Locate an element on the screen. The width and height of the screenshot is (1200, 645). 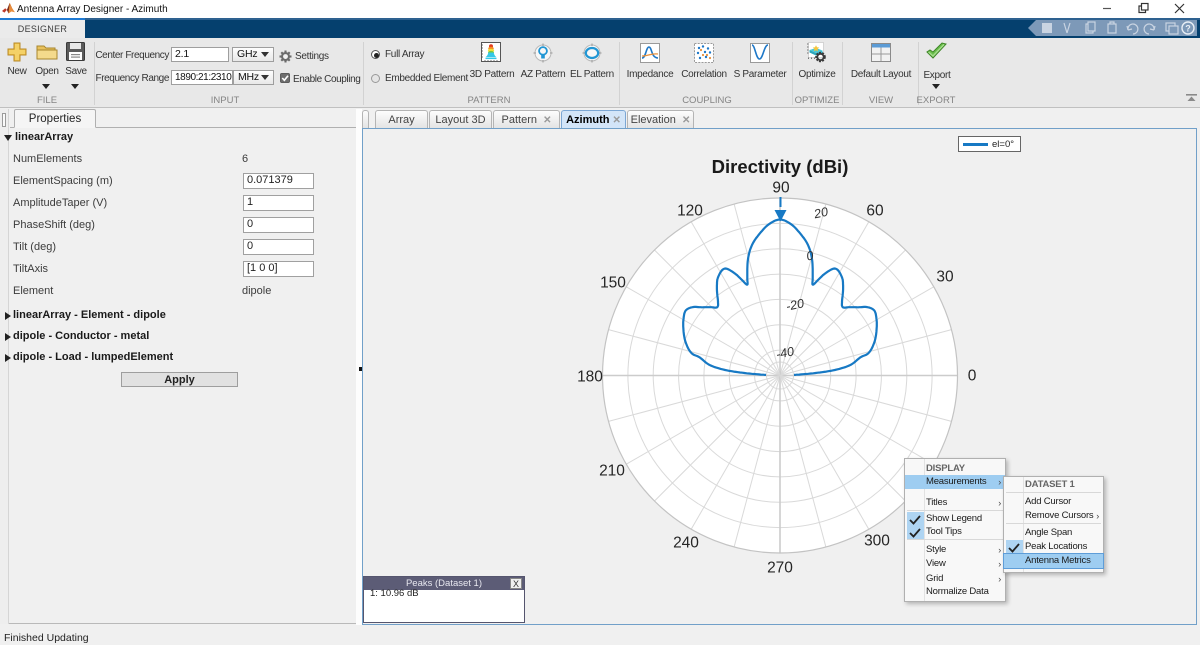
svg-text: 270 is located at coordinates (780, 568).